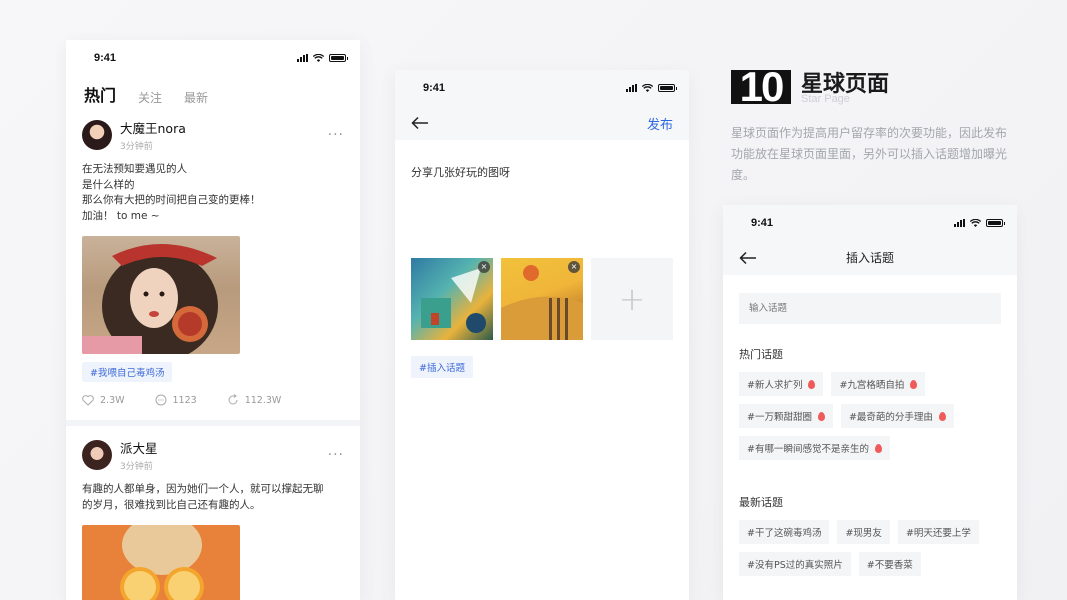  Describe the element at coordinates (233, 399) in the screenshot. I see `share-icon` at that location.